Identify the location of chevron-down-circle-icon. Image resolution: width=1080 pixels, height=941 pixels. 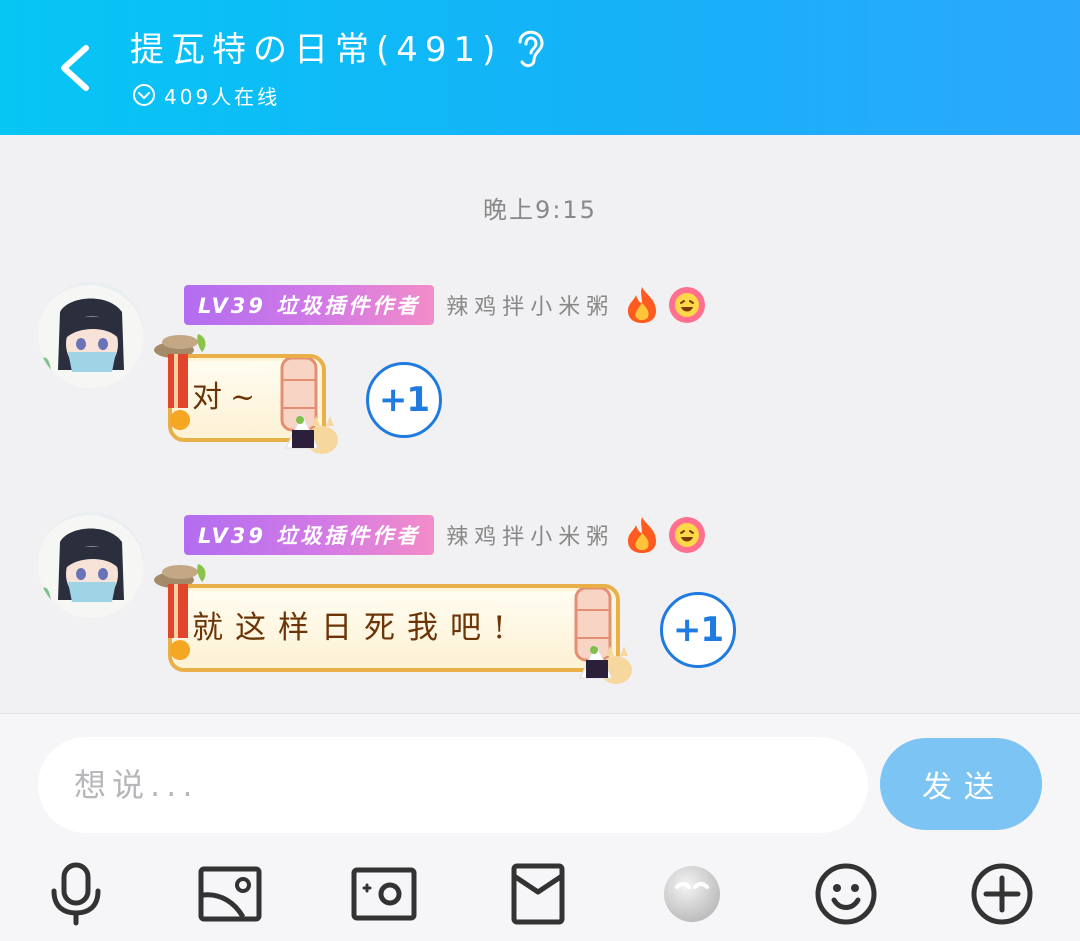
(144, 95).